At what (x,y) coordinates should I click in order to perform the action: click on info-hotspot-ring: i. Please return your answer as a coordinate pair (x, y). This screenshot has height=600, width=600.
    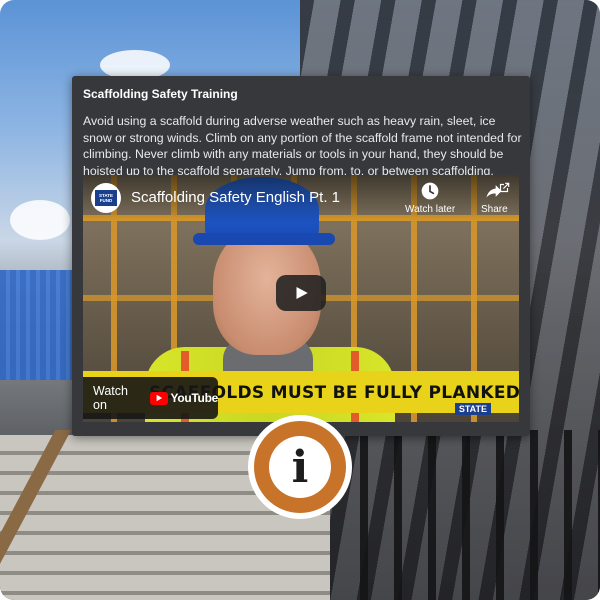
    Looking at the image, I should click on (300, 467).